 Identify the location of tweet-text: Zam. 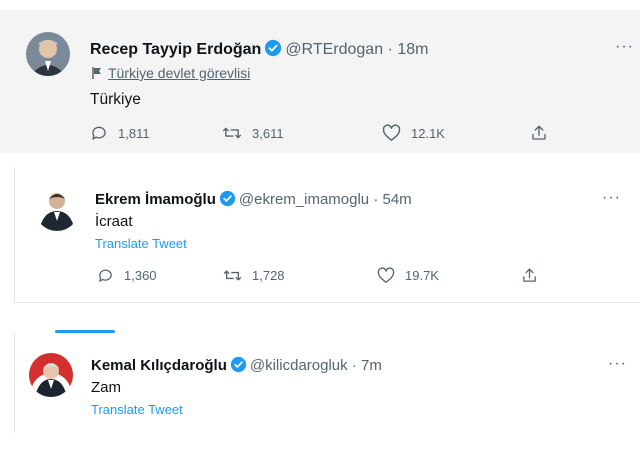
(106, 387).